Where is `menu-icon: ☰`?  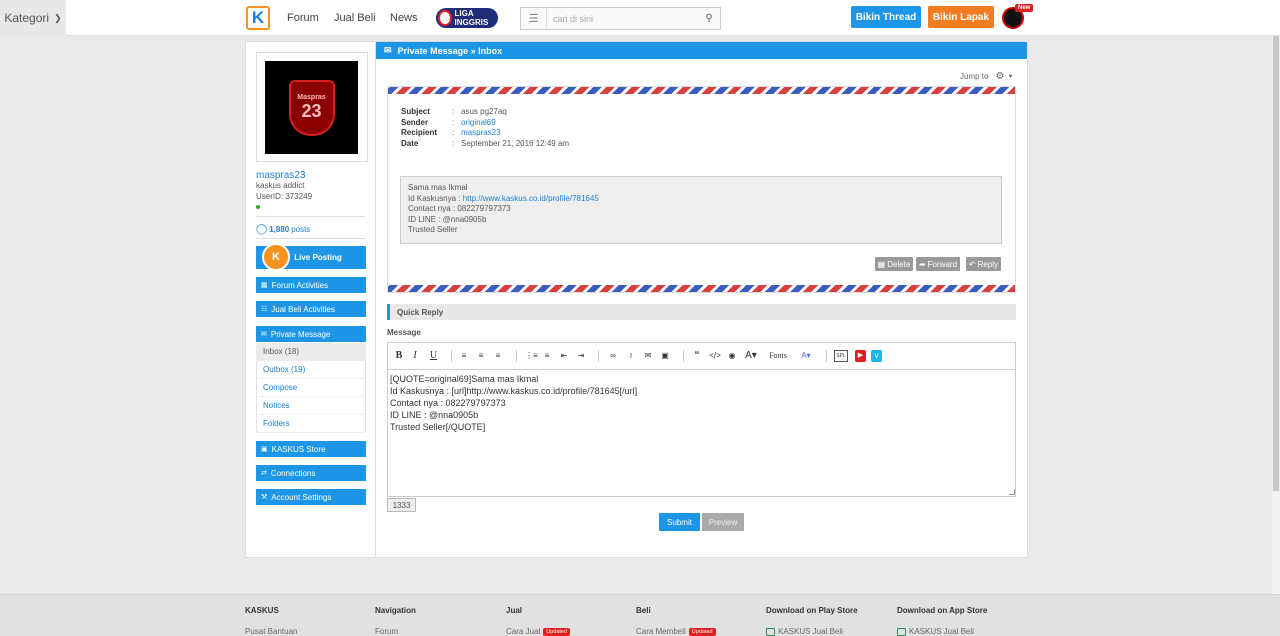
menu-icon: ☰ is located at coordinates (534, 18).